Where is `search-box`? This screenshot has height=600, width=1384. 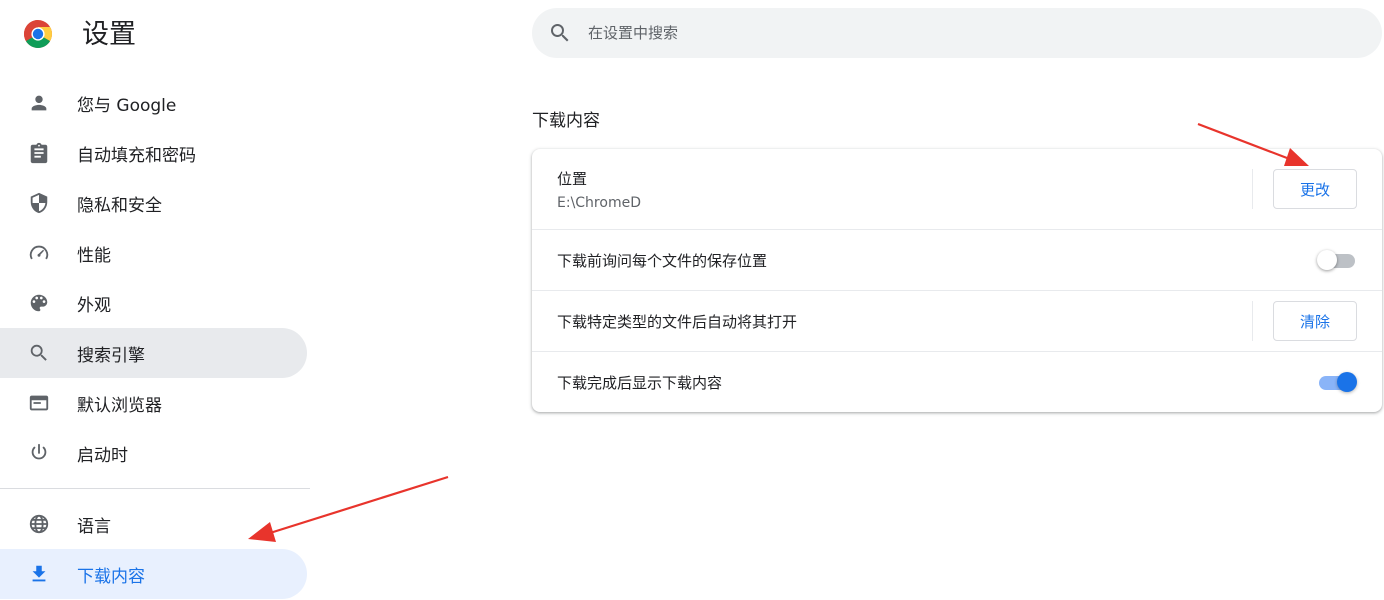
search-box is located at coordinates (957, 33).